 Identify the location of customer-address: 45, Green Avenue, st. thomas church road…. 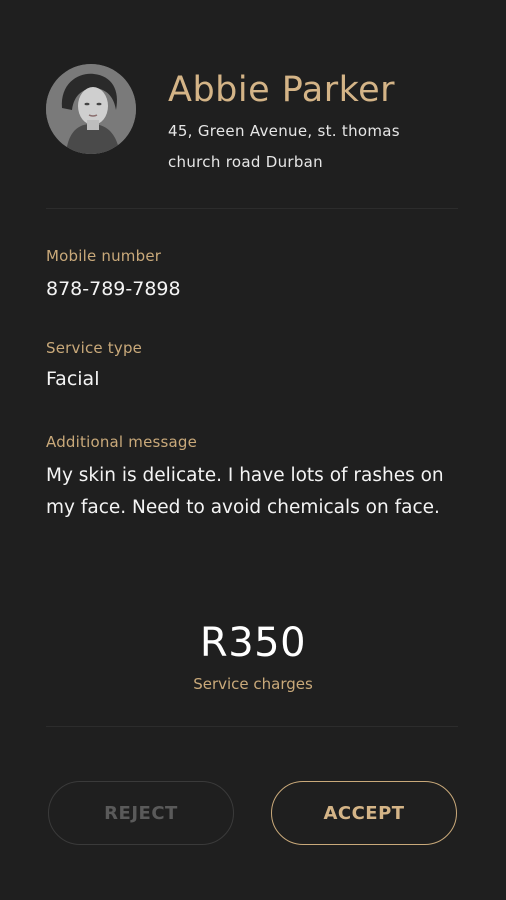
(284, 146).